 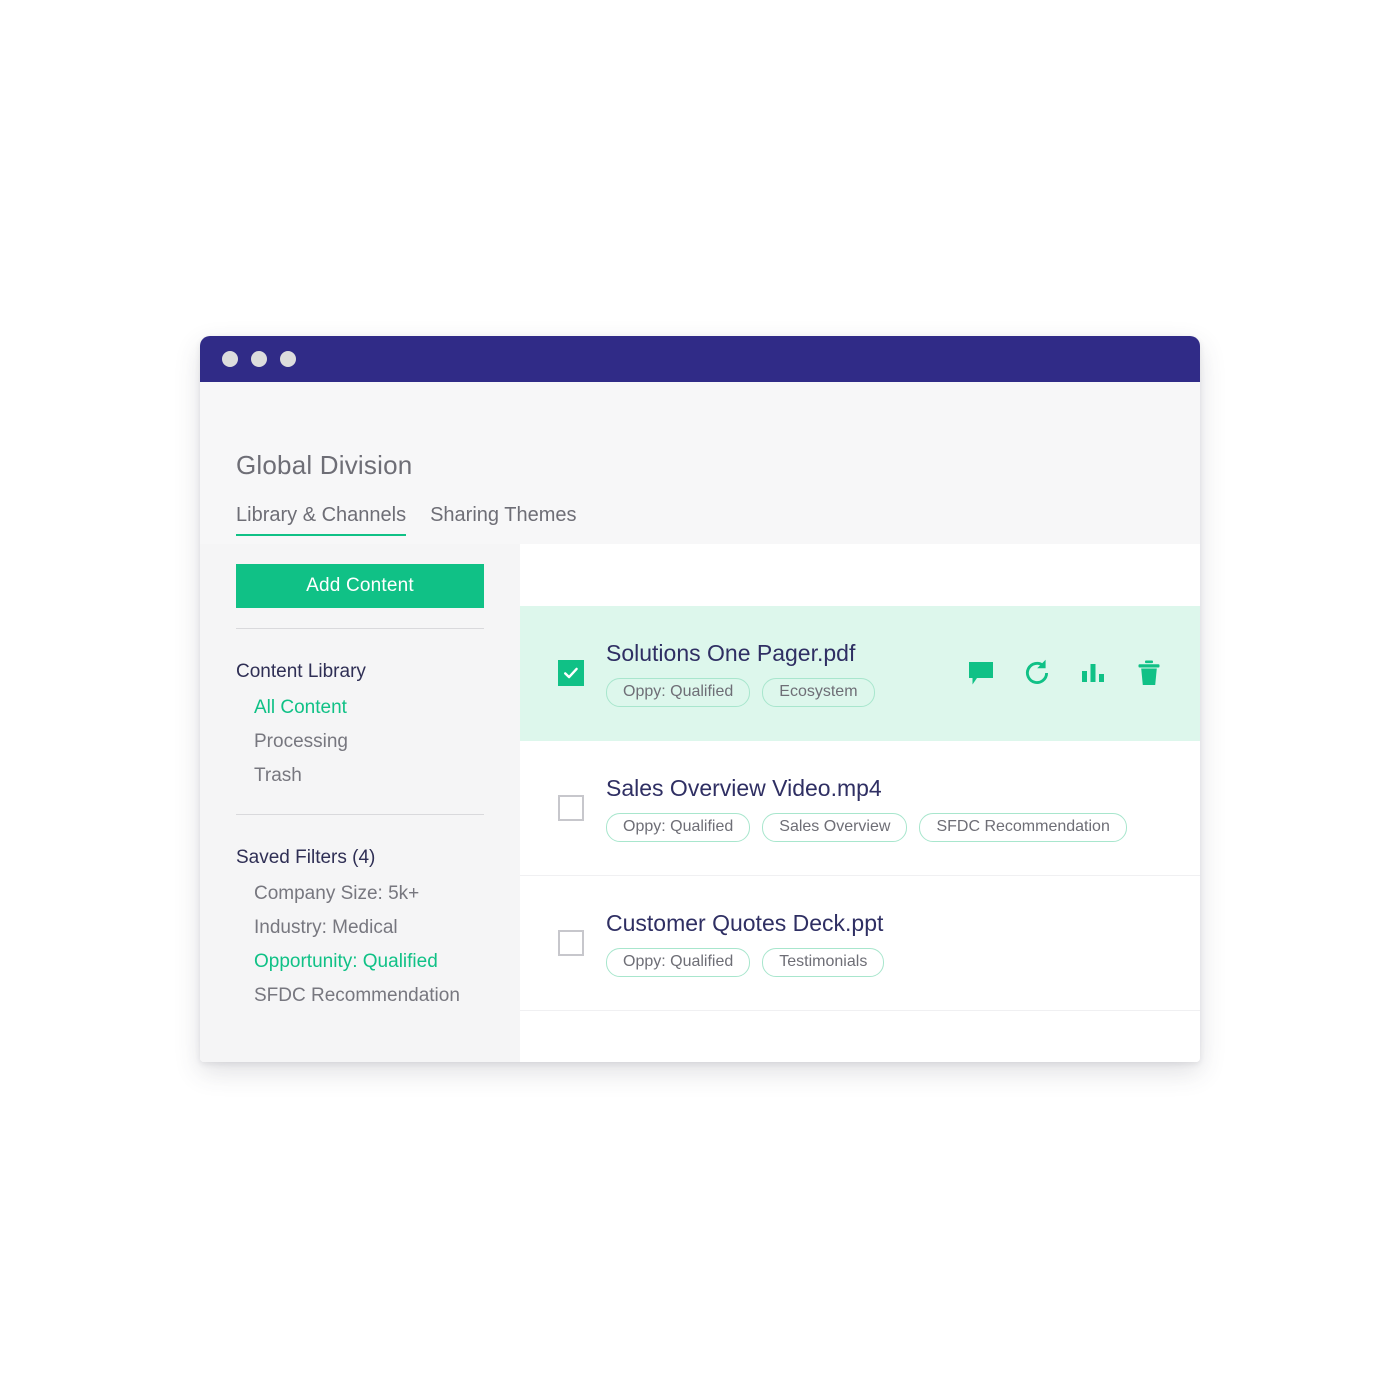 I want to click on tag-pill: Sales Overview, so click(x=835, y=827).